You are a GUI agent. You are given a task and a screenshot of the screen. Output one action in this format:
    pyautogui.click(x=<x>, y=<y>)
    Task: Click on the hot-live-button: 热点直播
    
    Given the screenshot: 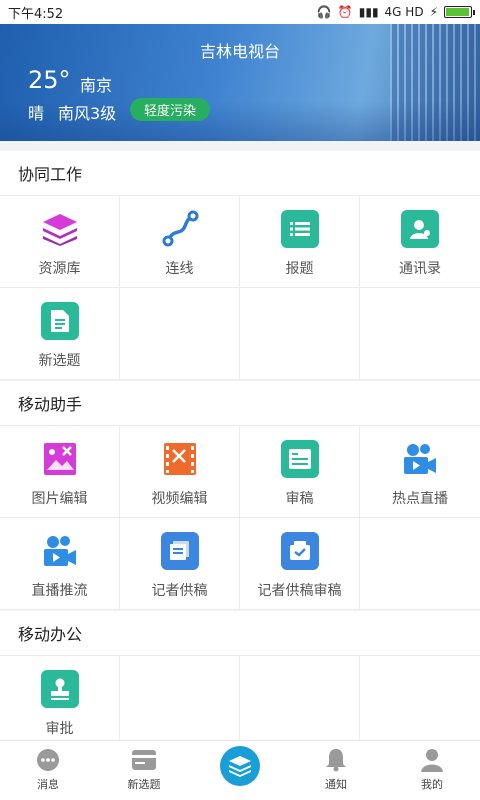 What is the action you would take?
    pyautogui.click(x=420, y=472)
    